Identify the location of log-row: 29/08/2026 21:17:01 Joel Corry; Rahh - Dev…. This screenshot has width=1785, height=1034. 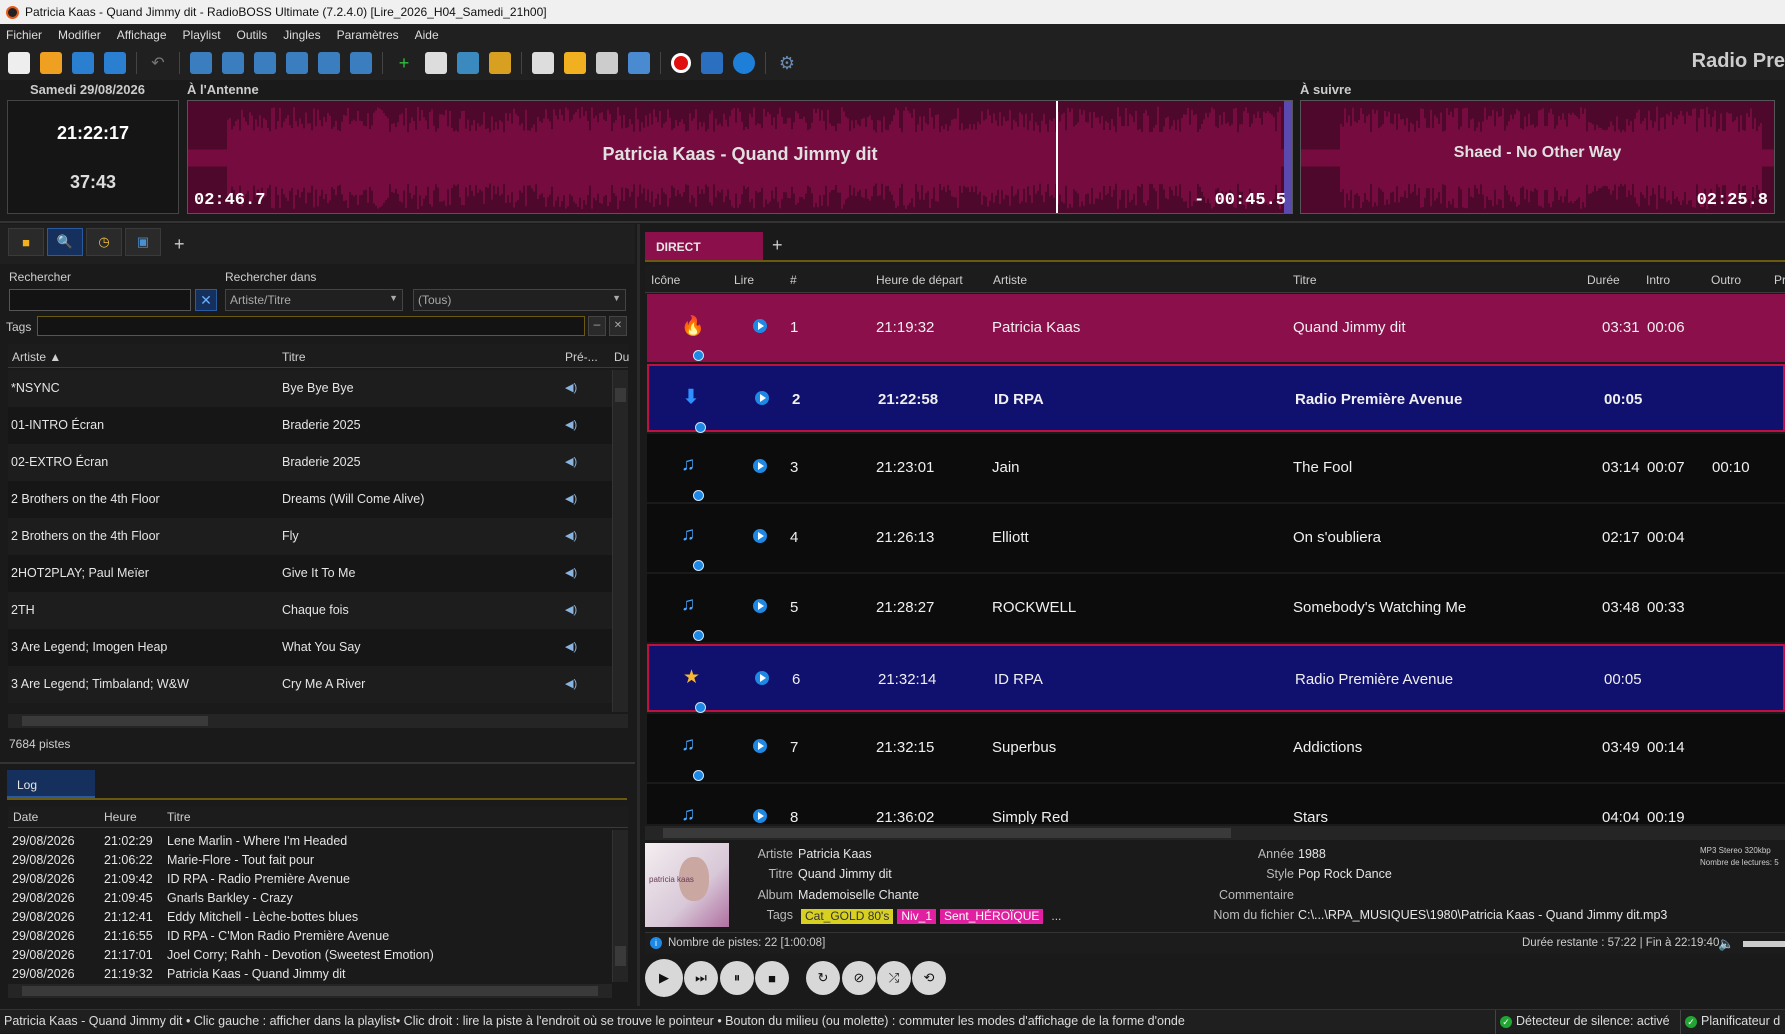
(311, 955).